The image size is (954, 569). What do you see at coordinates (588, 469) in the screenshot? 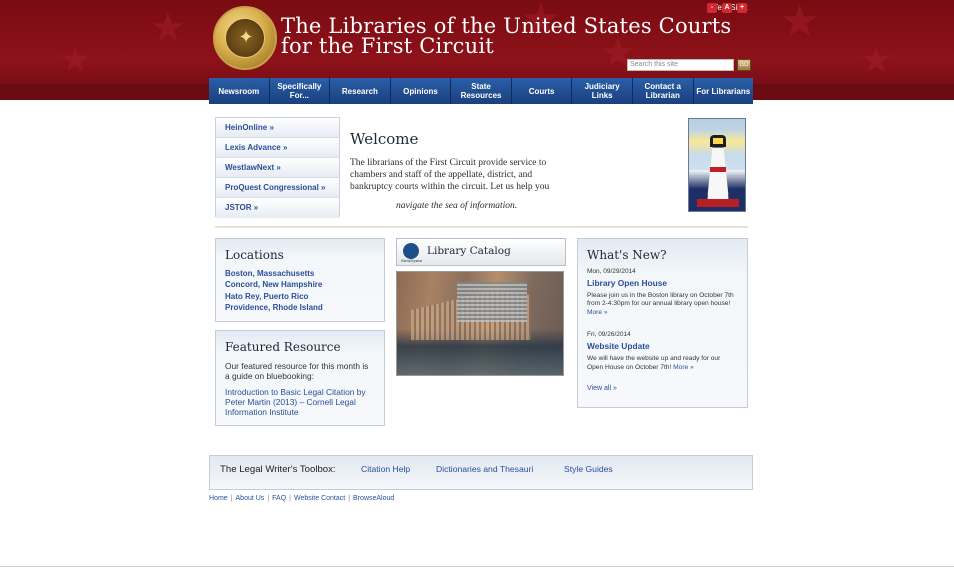
I see `toolbox-link-style-guides: Style Guides` at bounding box center [588, 469].